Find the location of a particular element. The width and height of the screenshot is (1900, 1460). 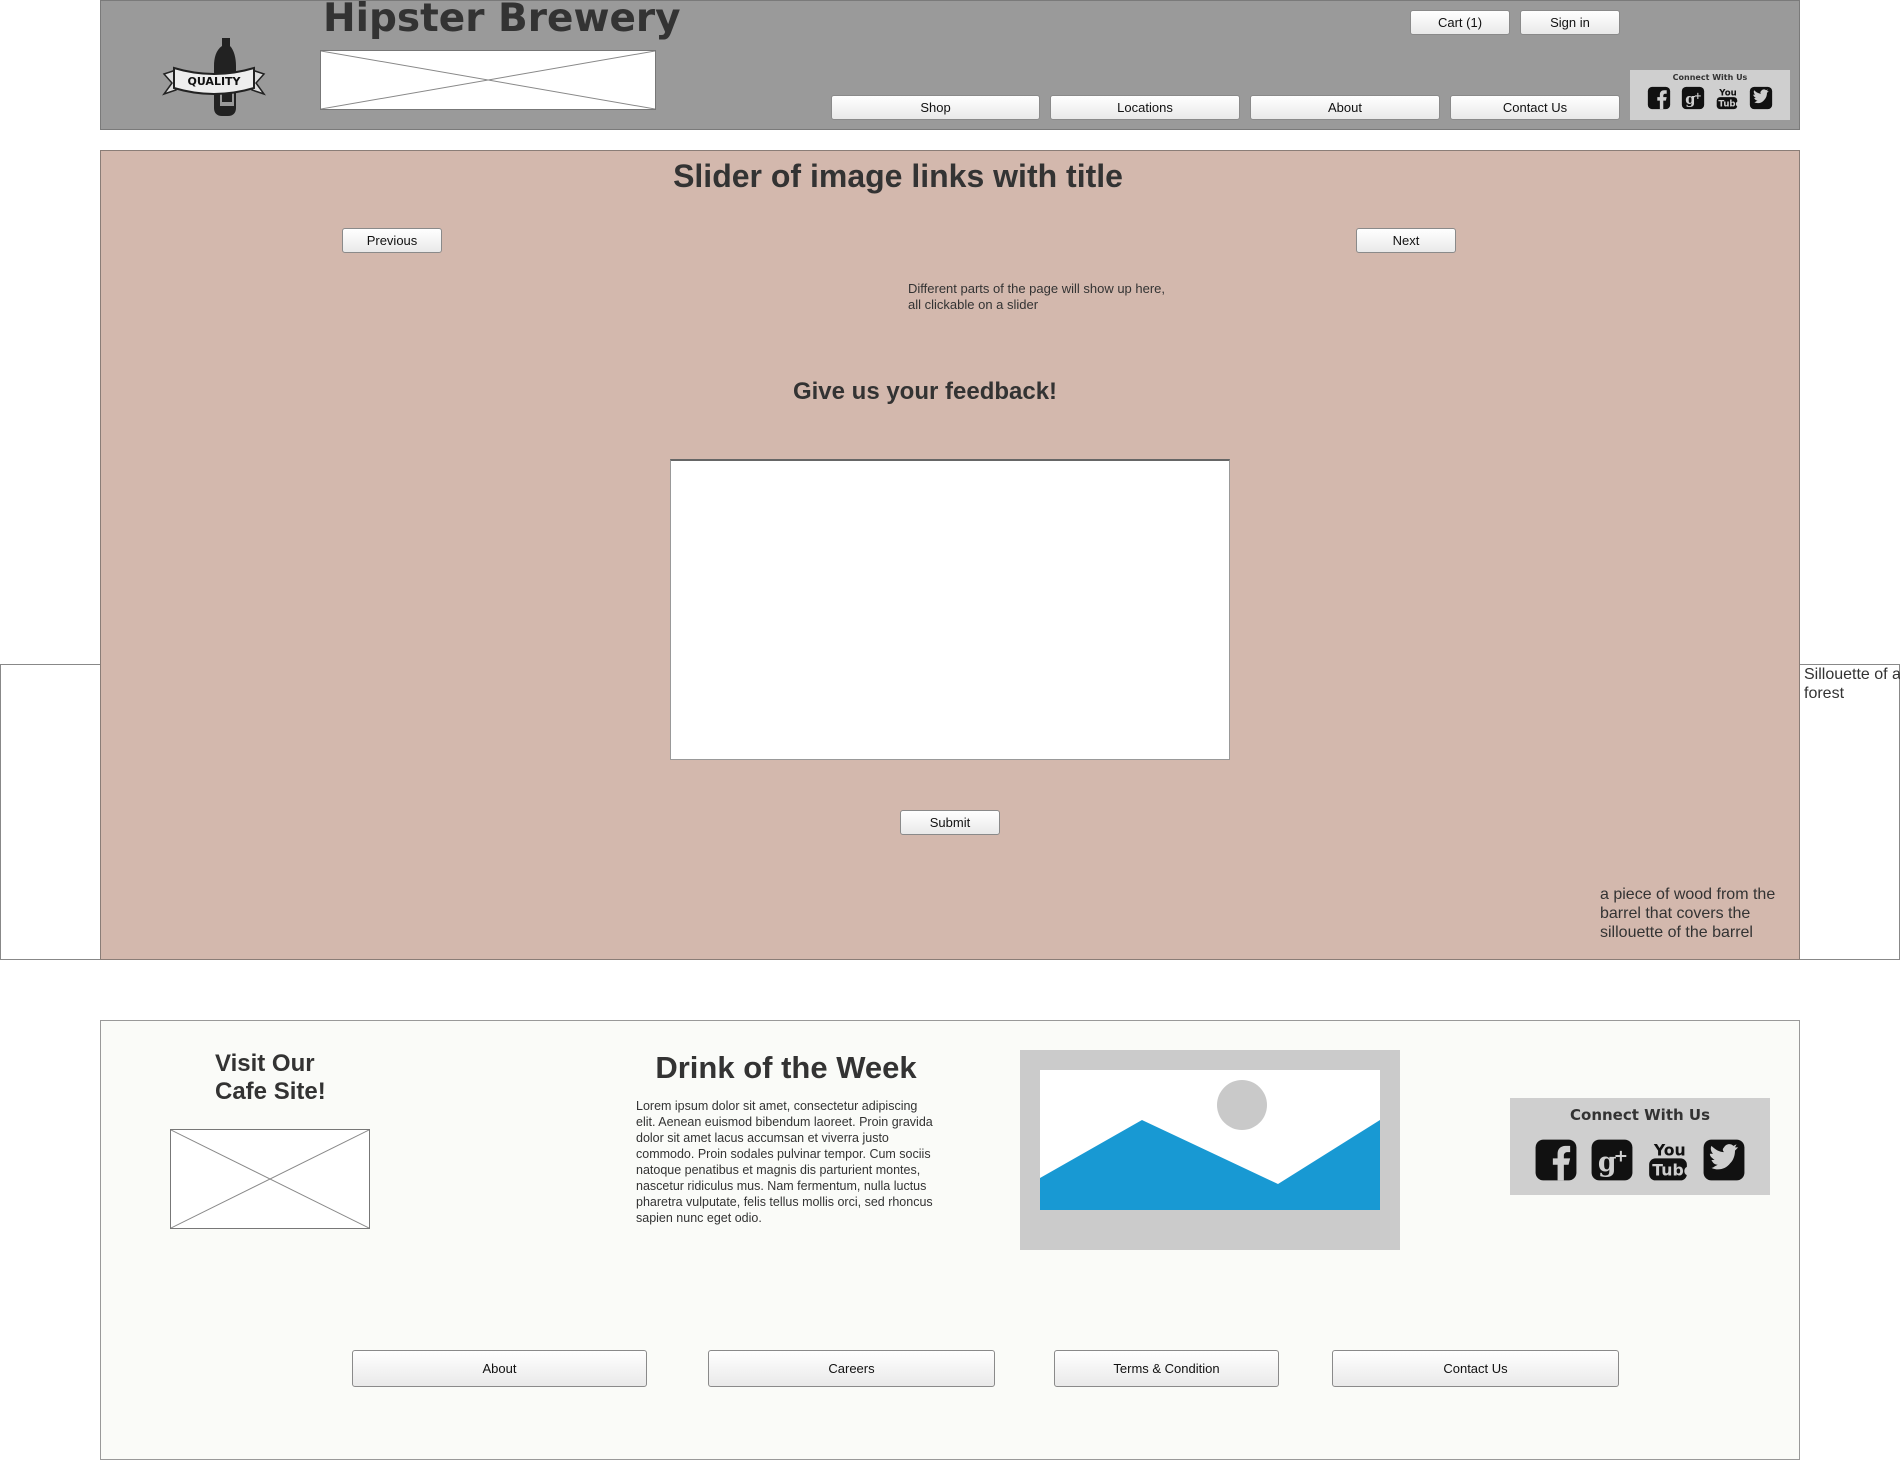

footer-facebook-icon is located at coordinates (1556, 1162).